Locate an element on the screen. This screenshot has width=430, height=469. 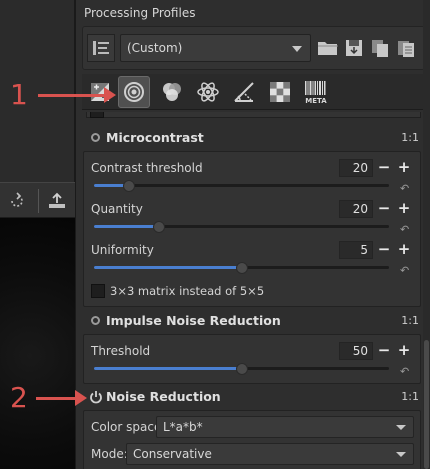
uniformity-value: 5 is located at coordinates (356, 250).